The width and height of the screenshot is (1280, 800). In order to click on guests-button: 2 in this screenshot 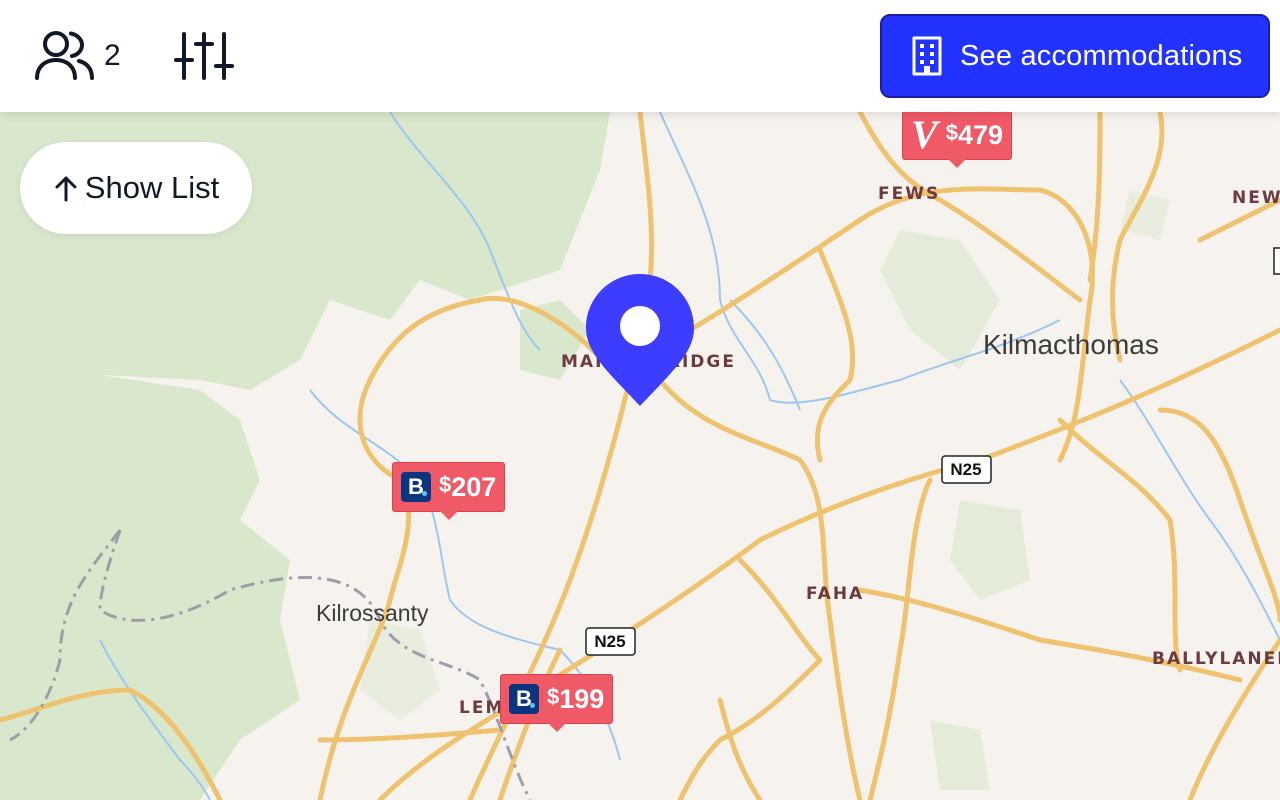, I will do `click(77, 56)`.